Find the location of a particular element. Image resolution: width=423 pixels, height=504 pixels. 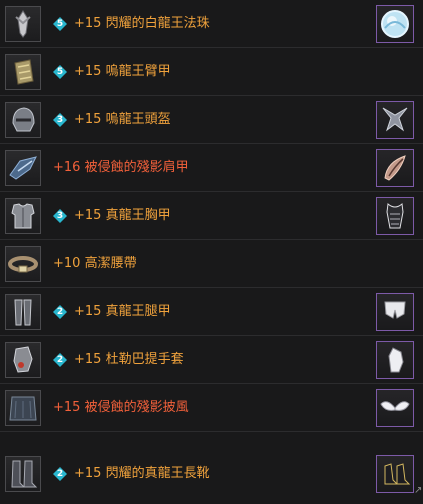

item-name: +10 高潔腰帶 is located at coordinates (95, 263).